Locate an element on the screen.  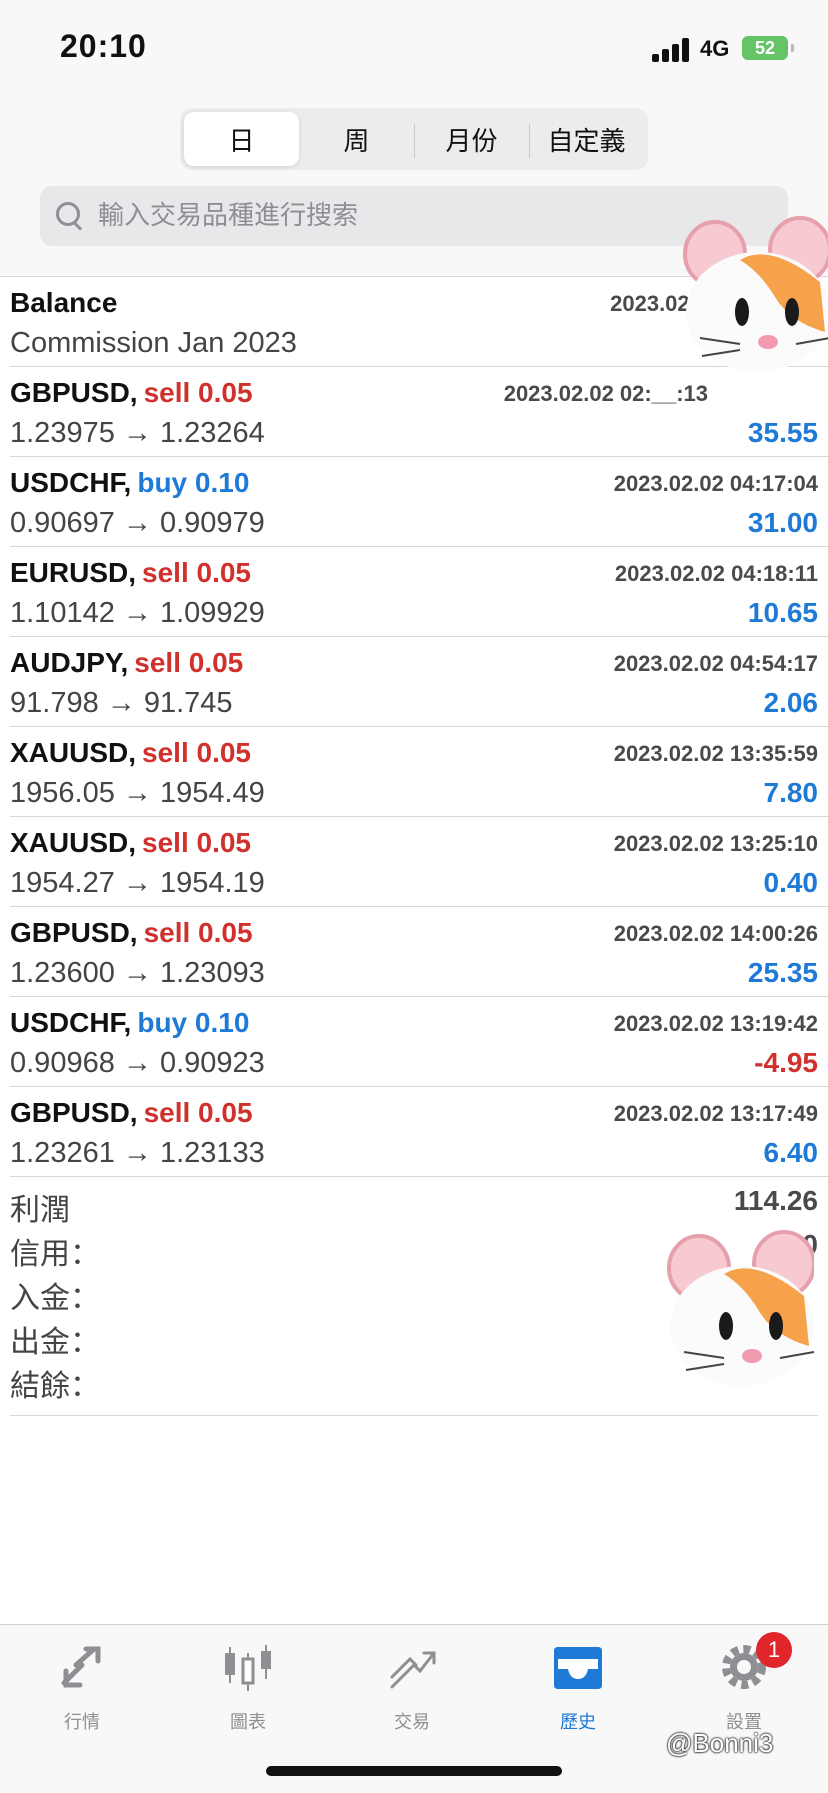
trade-profit: 6.40 is located at coordinates (791, 1152).